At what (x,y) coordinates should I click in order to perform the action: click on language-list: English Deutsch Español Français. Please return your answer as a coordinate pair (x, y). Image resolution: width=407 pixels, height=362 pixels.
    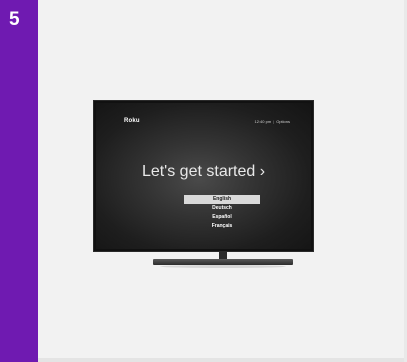
    Looking at the image, I should click on (222, 213).